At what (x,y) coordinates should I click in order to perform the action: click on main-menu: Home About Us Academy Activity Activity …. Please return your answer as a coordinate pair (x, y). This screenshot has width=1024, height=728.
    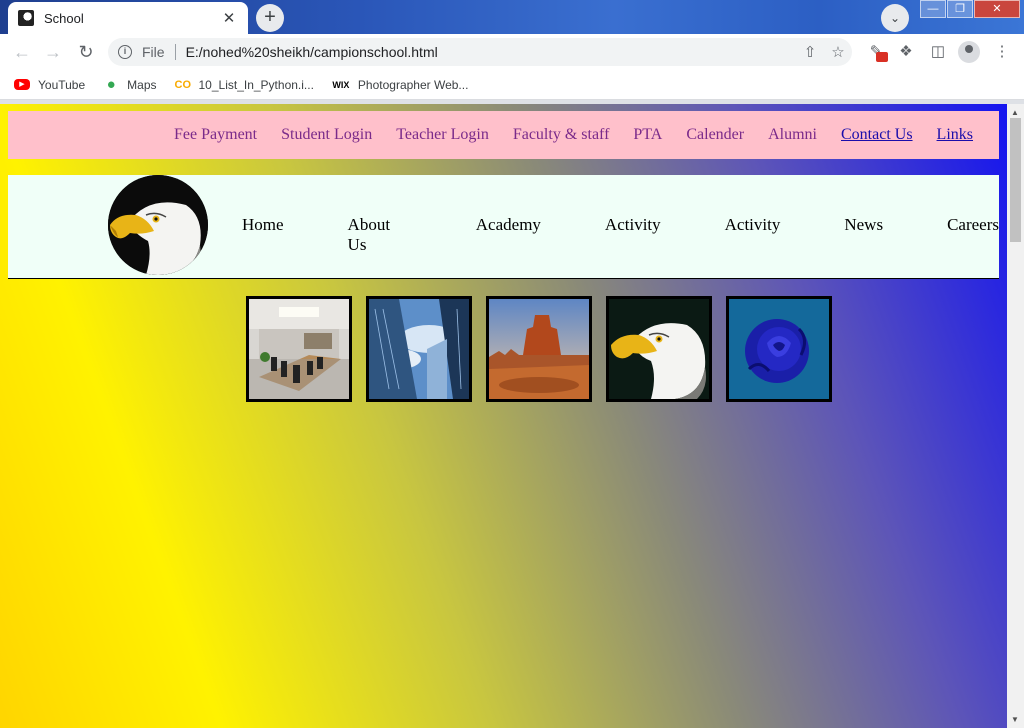
    Looking at the image, I should click on (614, 235).